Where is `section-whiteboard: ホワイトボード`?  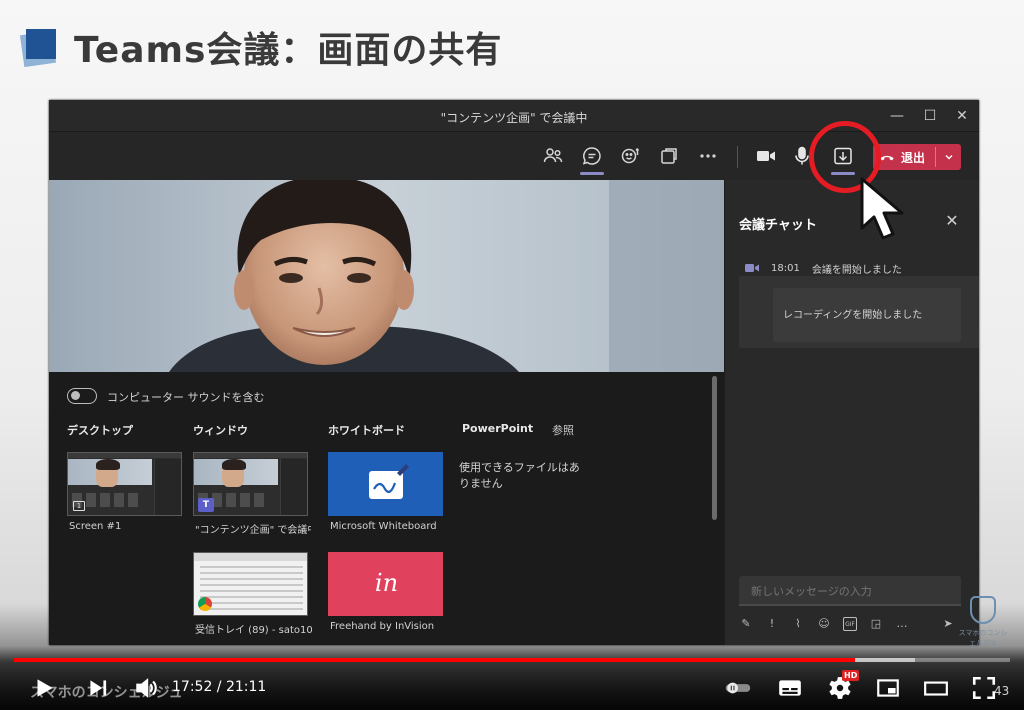
section-whiteboard: ホワイトボード is located at coordinates (366, 430).